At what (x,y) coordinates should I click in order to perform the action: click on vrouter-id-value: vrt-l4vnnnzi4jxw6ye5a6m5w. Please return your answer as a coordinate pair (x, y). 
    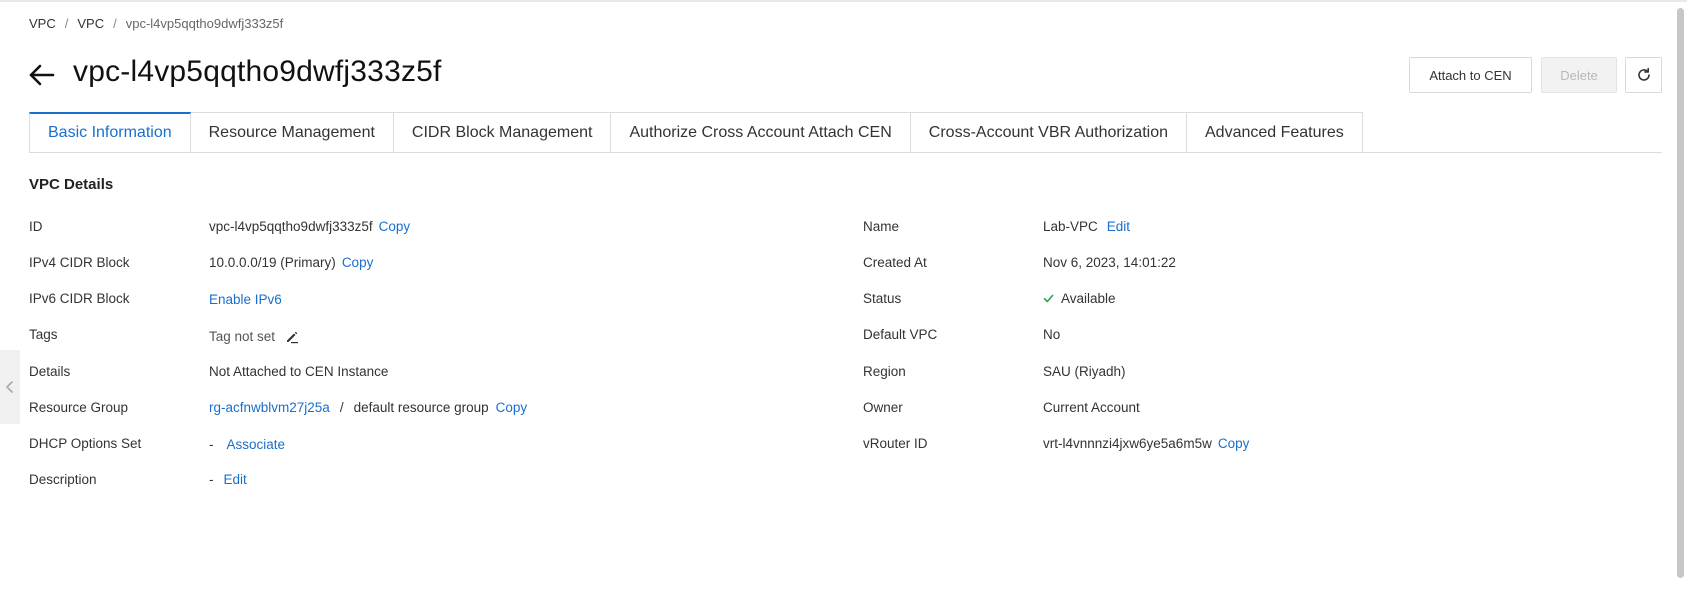
    Looking at the image, I should click on (1127, 443).